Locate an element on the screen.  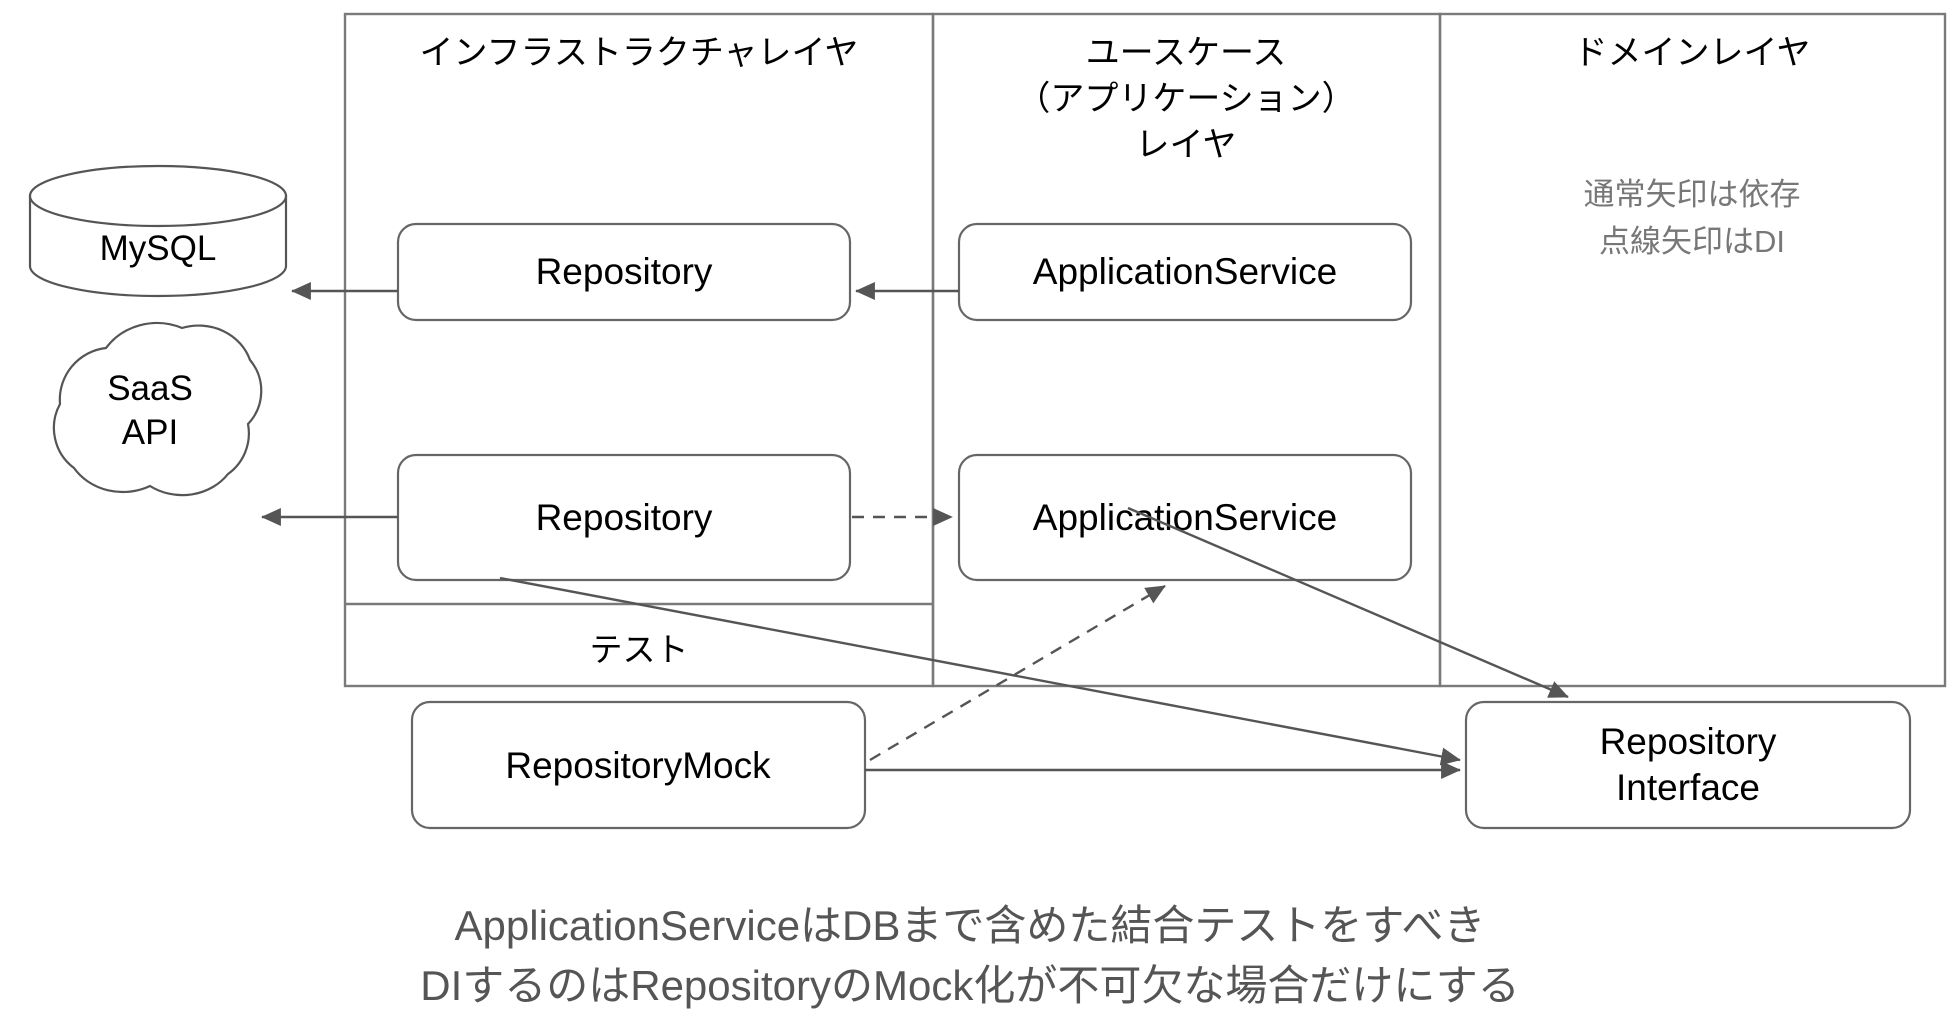
store-saas-api: SaaS API is located at coordinates (157, 409).